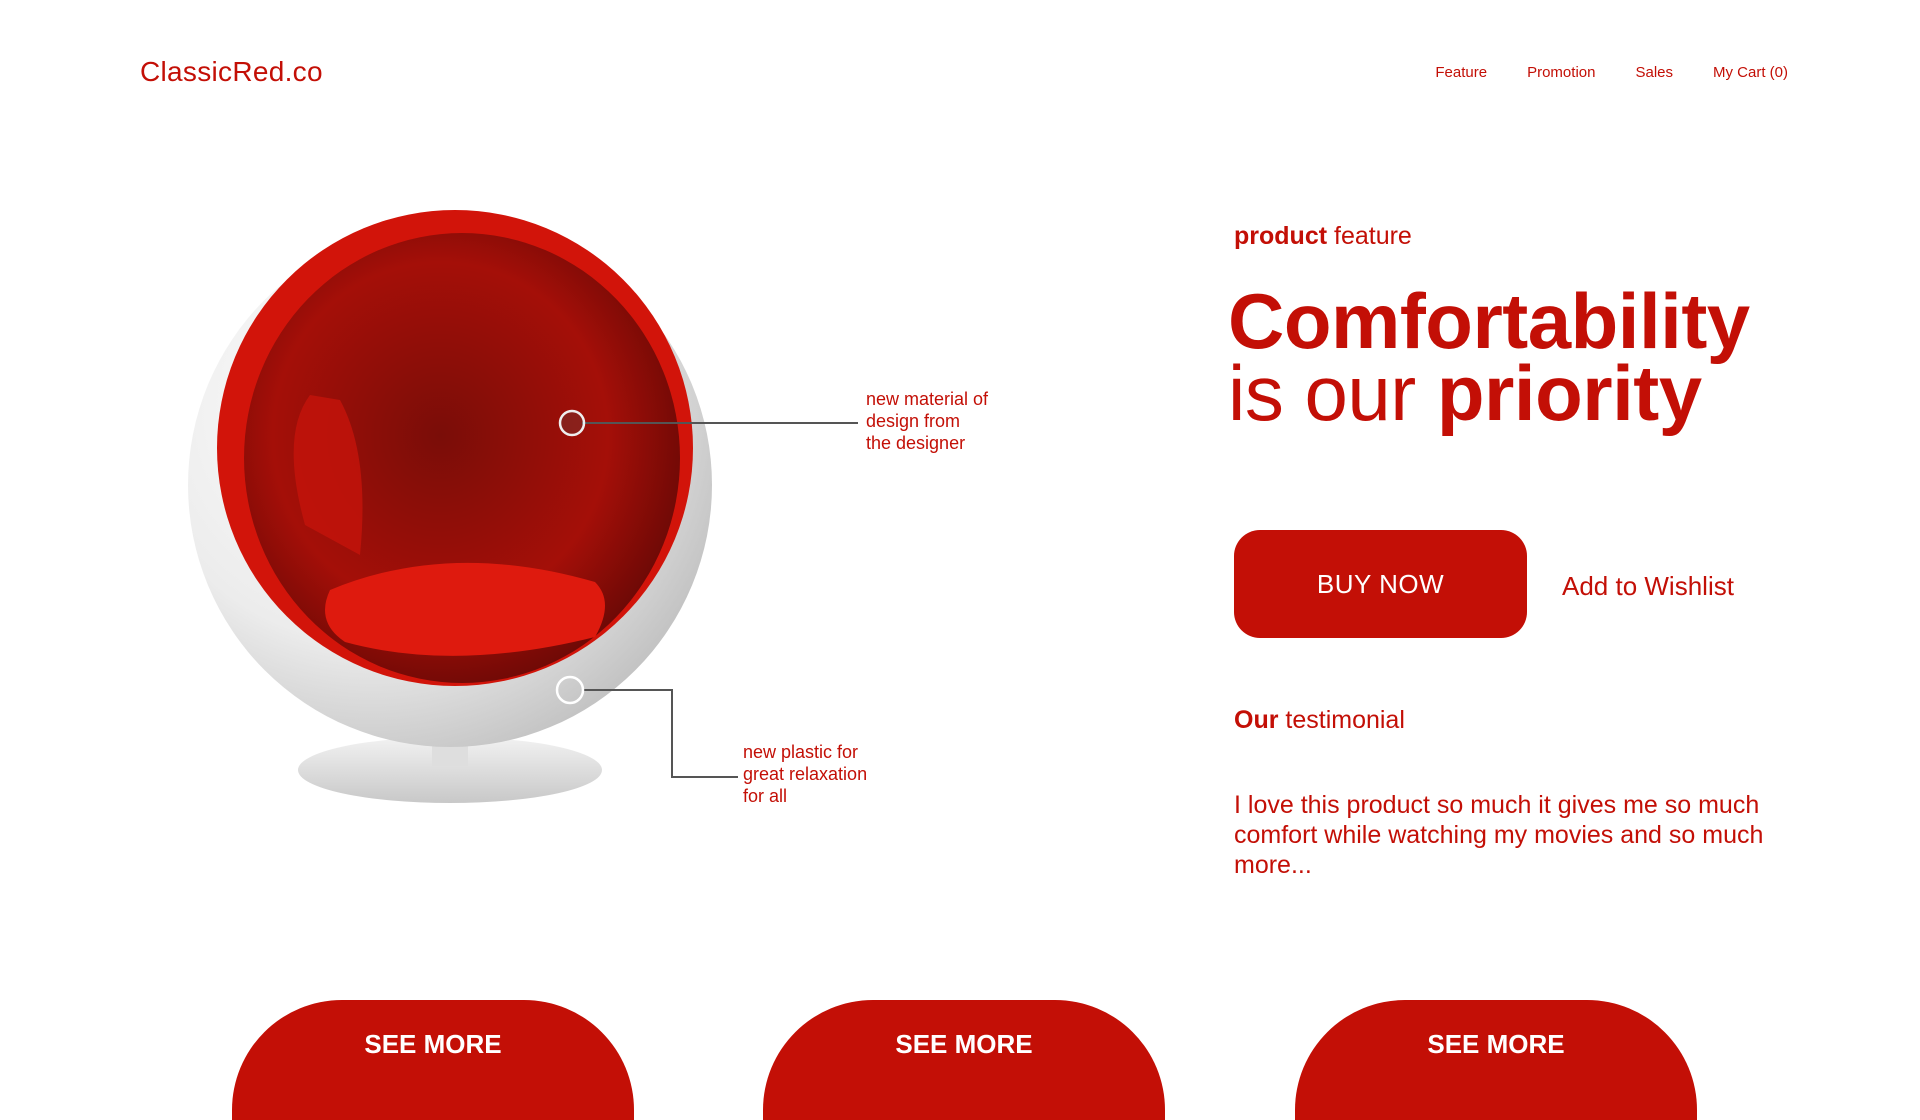 The height and width of the screenshot is (1120, 1920). What do you see at coordinates (805, 774) in the screenshot?
I see `callout-plastic-text: new plastic for great relaxation for all` at bounding box center [805, 774].